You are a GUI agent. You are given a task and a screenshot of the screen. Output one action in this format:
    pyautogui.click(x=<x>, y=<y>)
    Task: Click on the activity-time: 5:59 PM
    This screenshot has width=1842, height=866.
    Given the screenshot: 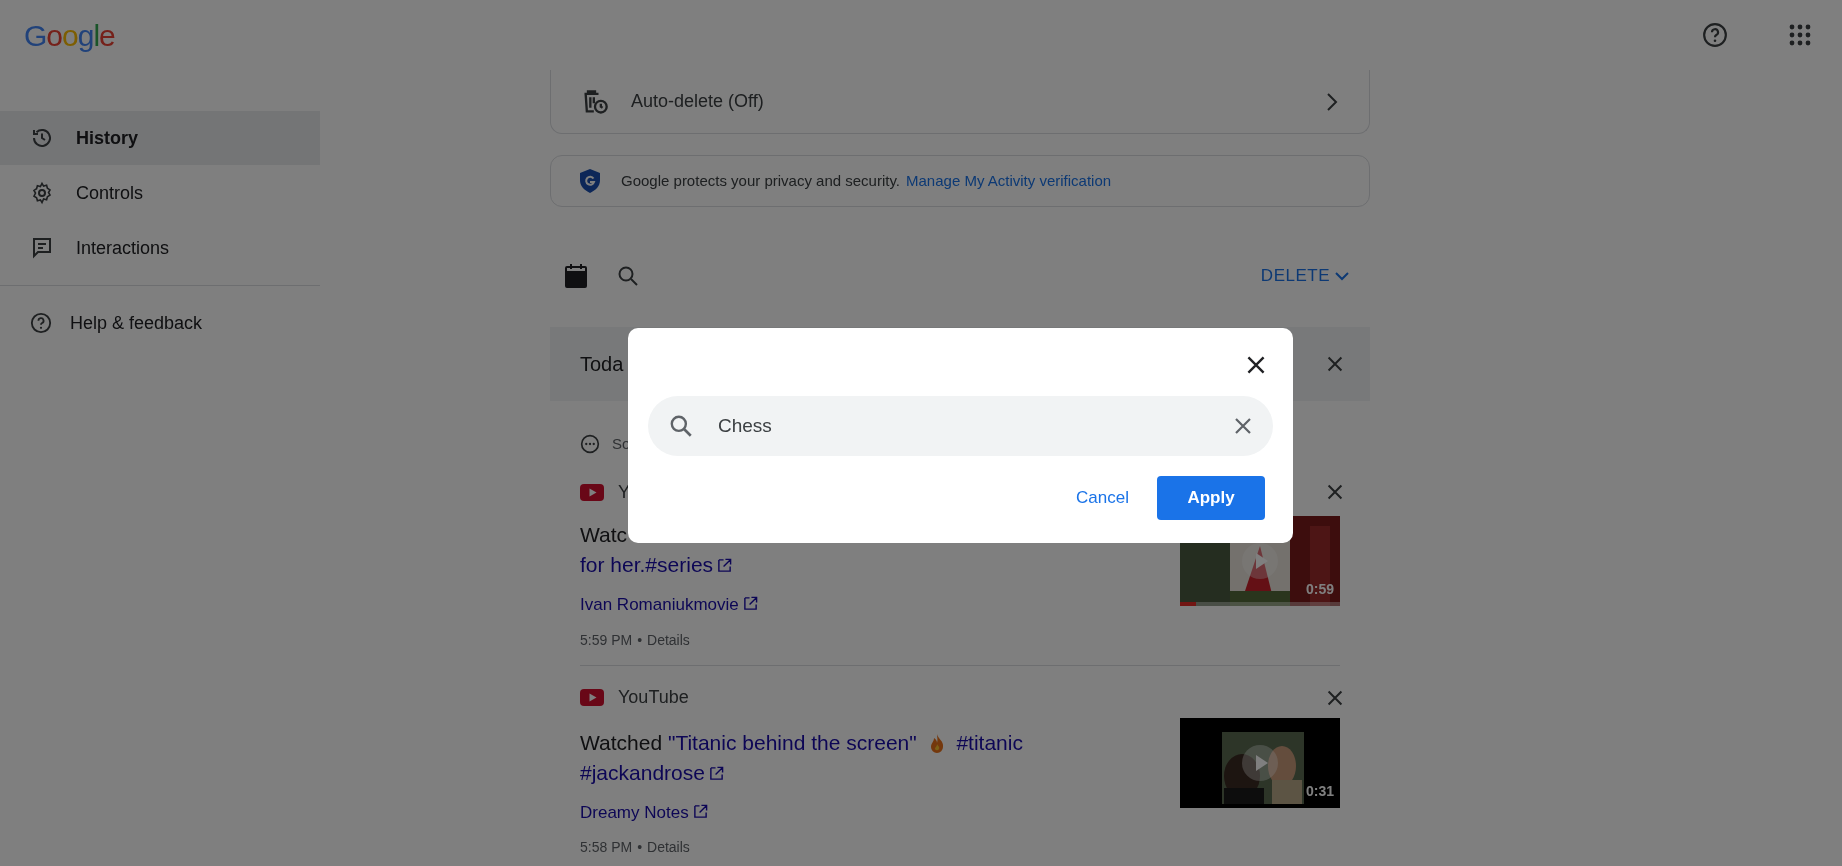 What is the action you would take?
    pyautogui.click(x=606, y=640)
    